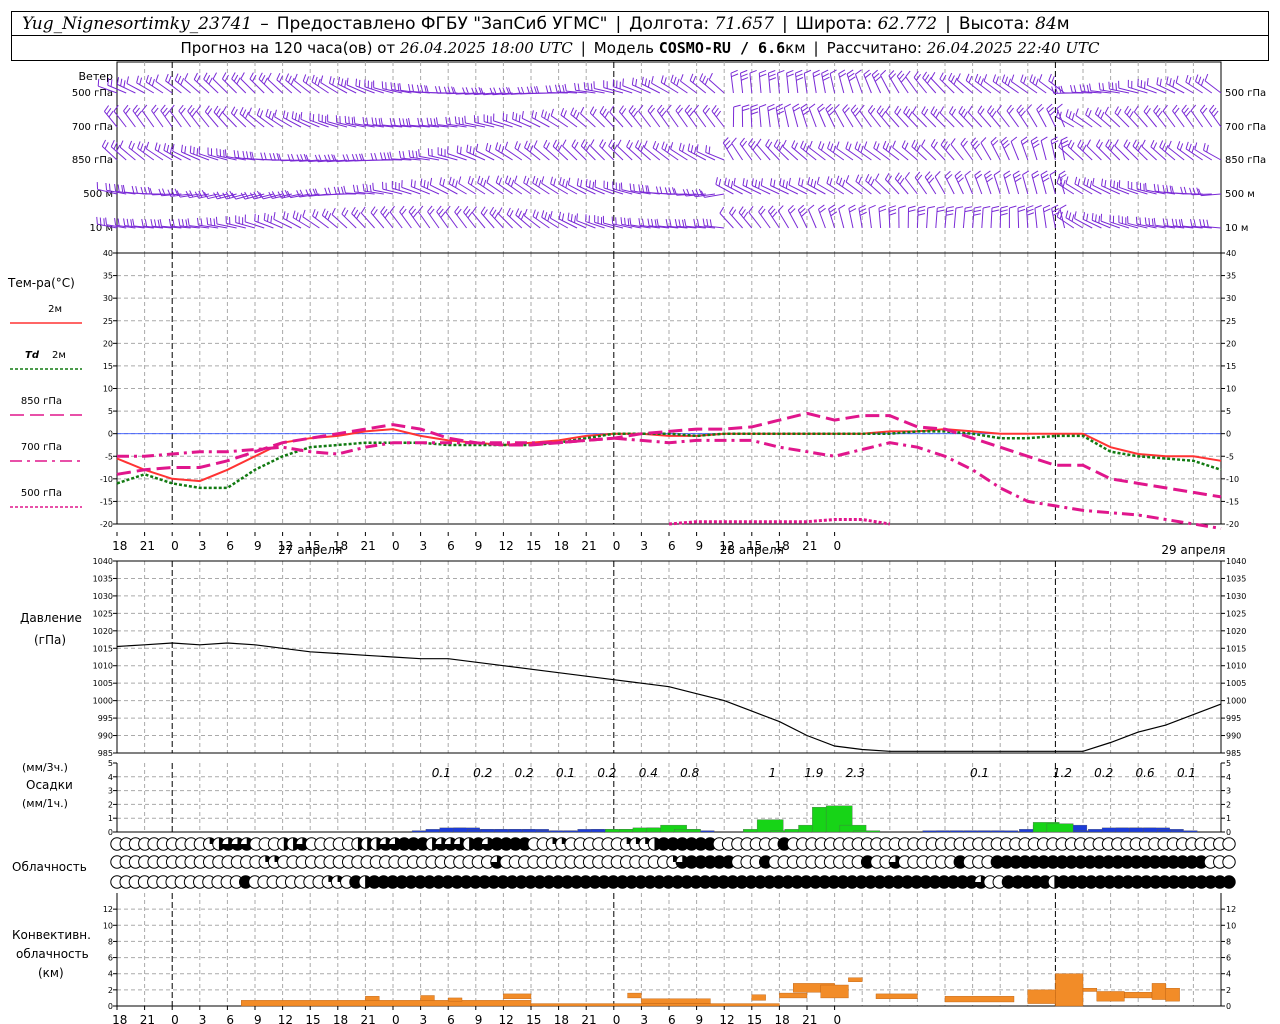 Image resolution: width=1280 pixels, height=1024 pixels. Describe the element at coordinates (451, 1018) in the screenshot. I see `conv-xtick-label: 6` at that location.